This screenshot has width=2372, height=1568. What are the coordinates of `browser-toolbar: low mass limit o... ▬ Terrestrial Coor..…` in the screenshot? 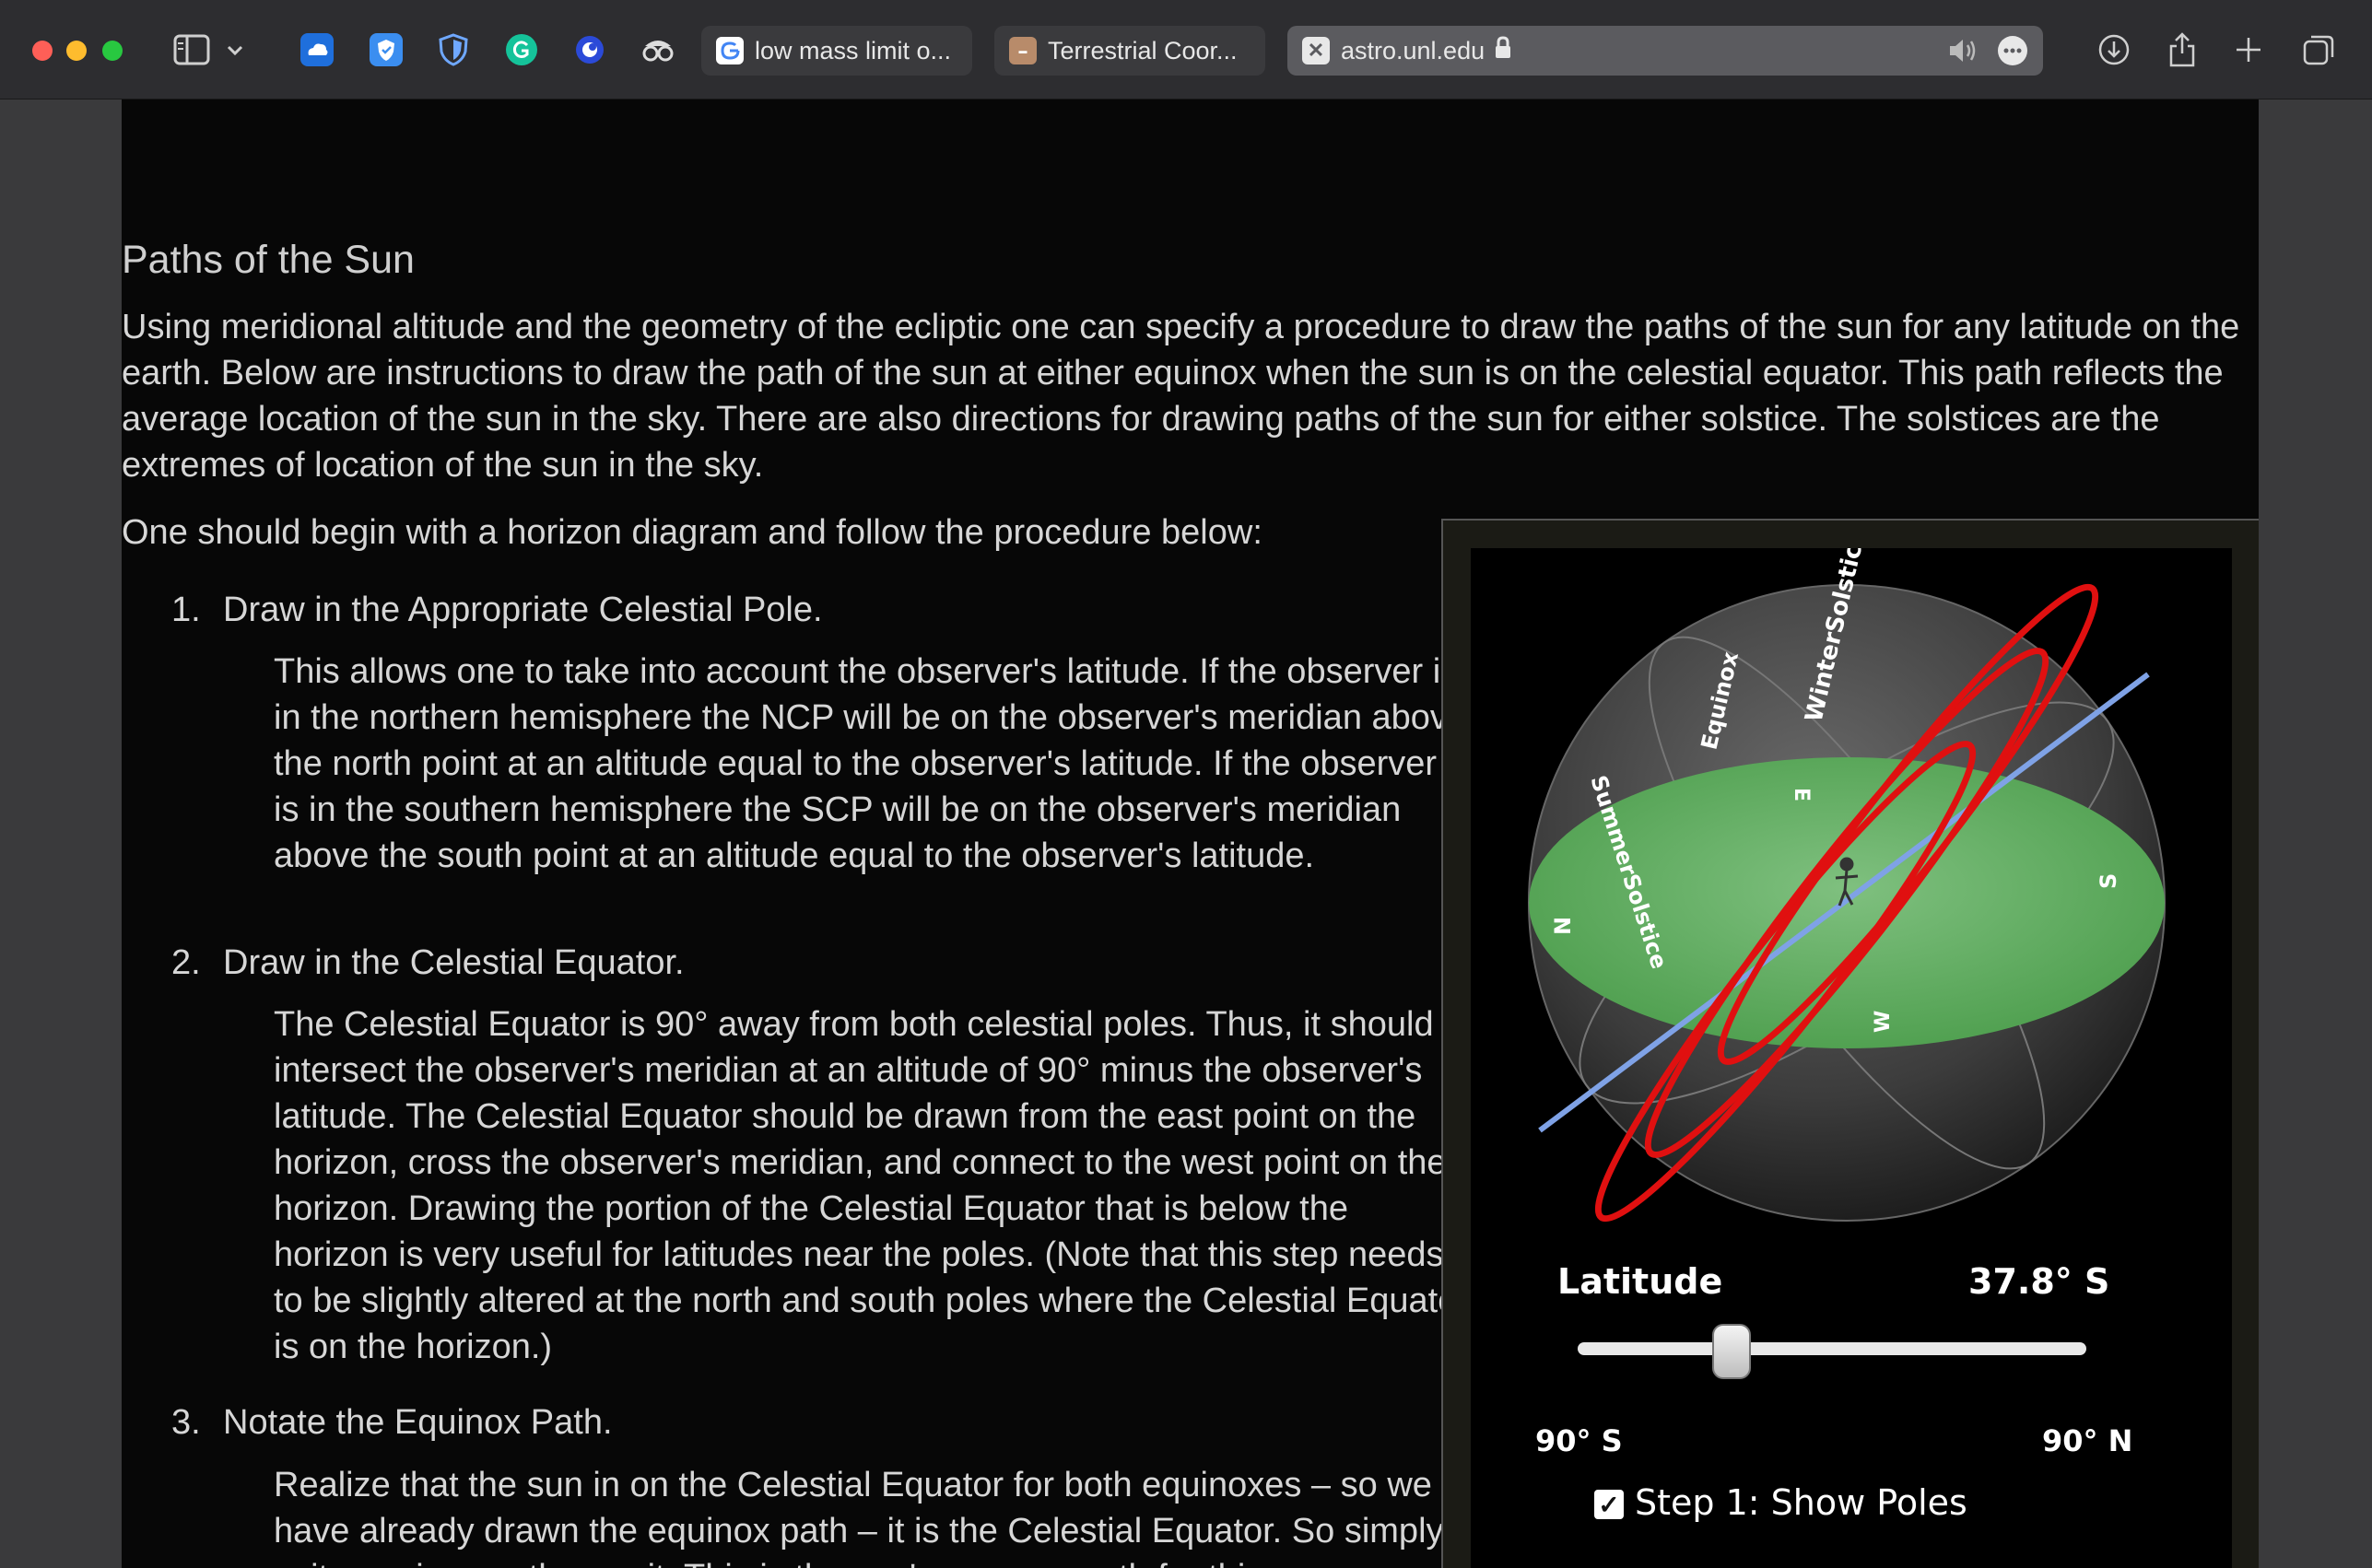 It's located at (1186, 49).